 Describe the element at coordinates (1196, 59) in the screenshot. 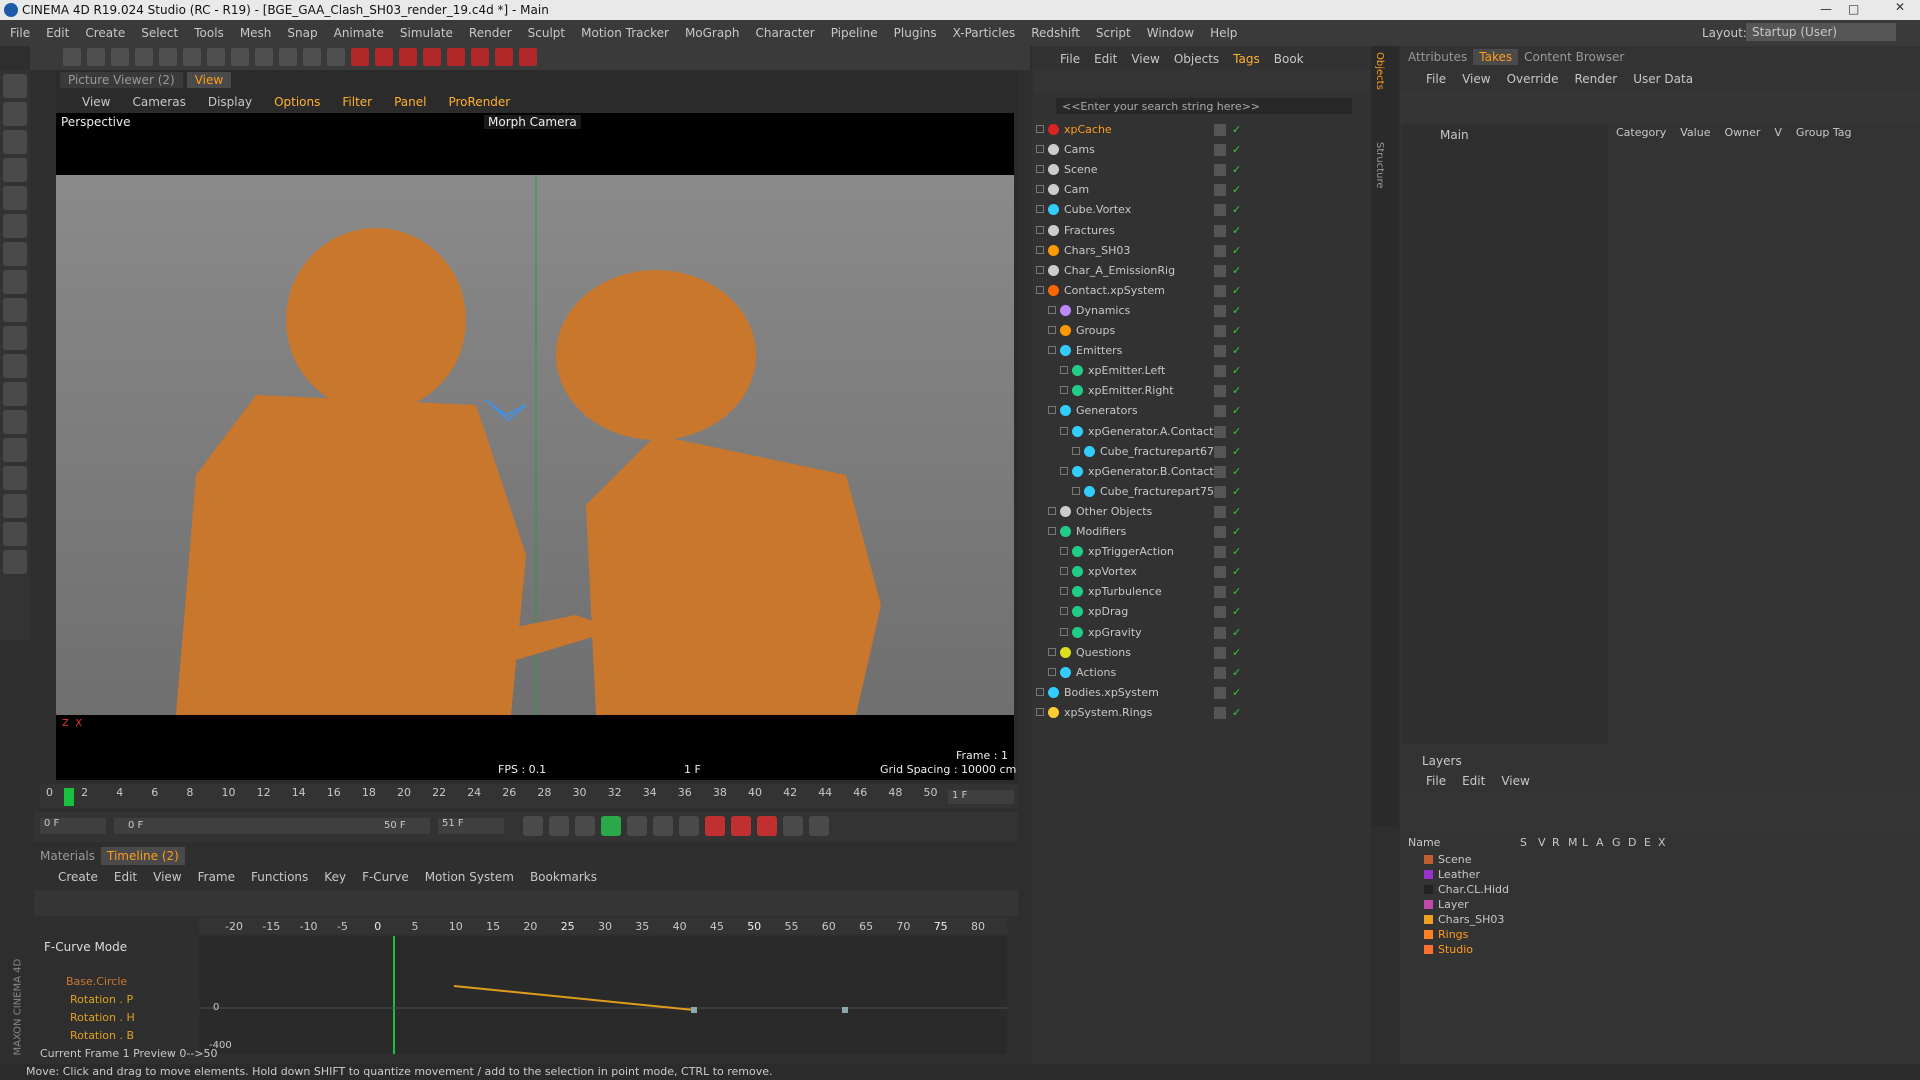

I see `om-menu-objects: Objects` at that location.